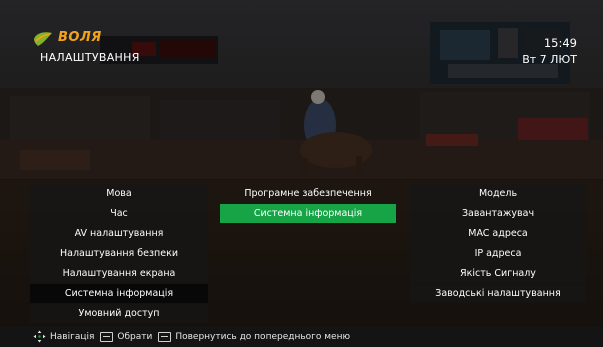  What do you see at coordinates (549, 59) in the screenshot?
I see `clock-date: Вт 7 ЛЮТ` at bounding box center [549, 59].